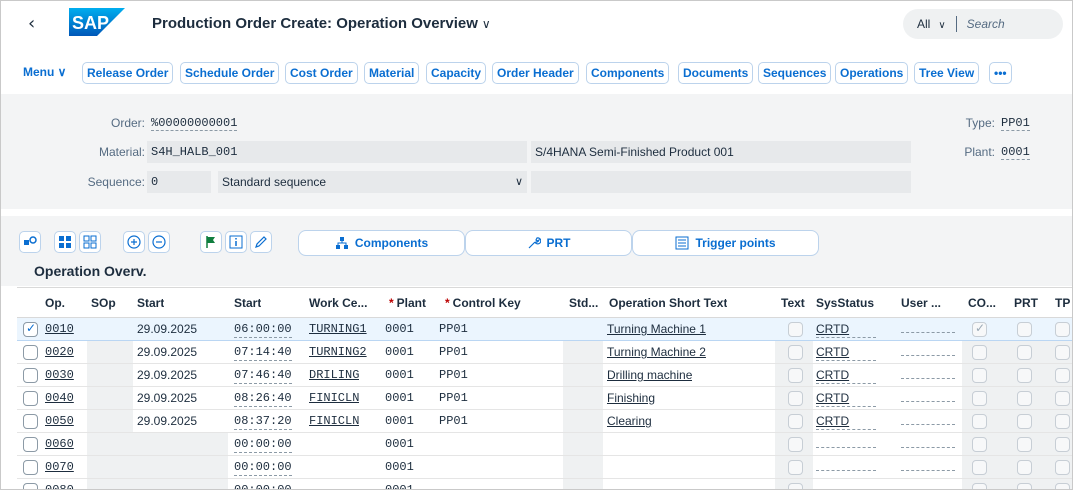  Describe the element at coordinates (236, 242) in the screenshot. I see `details-button` at that location.